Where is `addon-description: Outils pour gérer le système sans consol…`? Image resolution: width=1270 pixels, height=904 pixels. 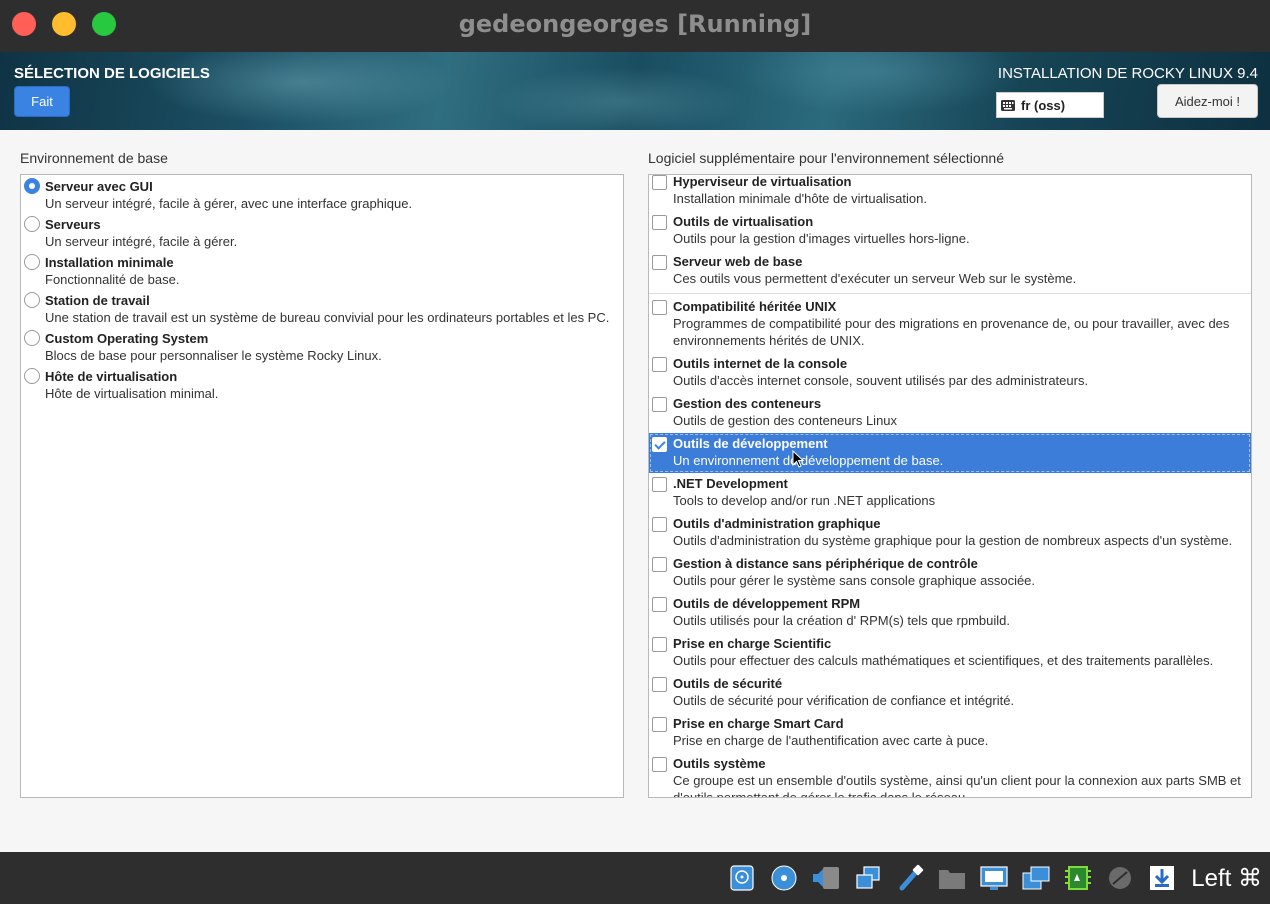 addon-description: Outils pour gérer le système sans consol… is located at coordinates (854, 580).